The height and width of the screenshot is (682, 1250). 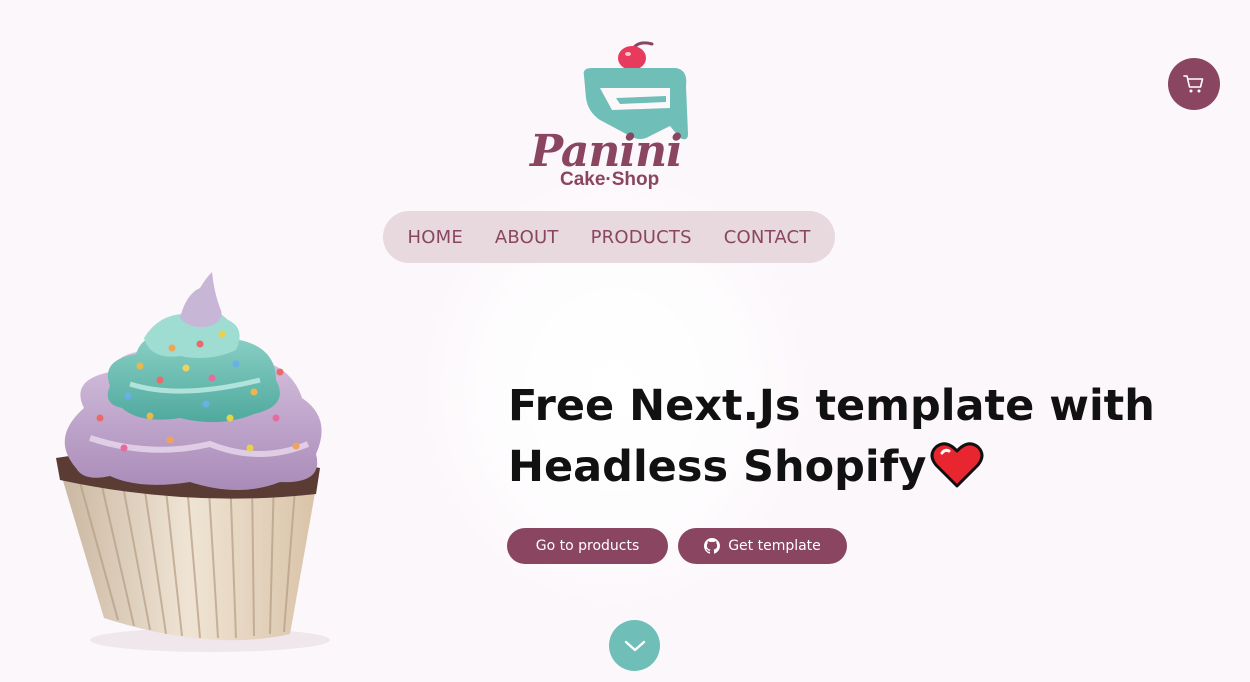 I want to click on nav-item-contact: CONTACT, so click(x=767, y=237).